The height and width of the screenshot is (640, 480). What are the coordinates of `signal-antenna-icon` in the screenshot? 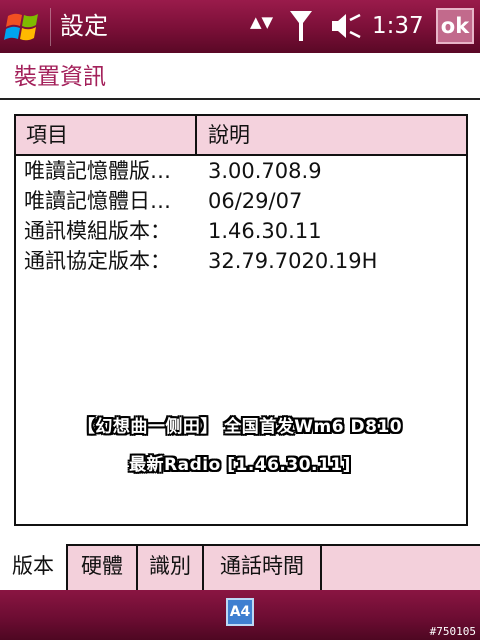 It's located at (301, 26).